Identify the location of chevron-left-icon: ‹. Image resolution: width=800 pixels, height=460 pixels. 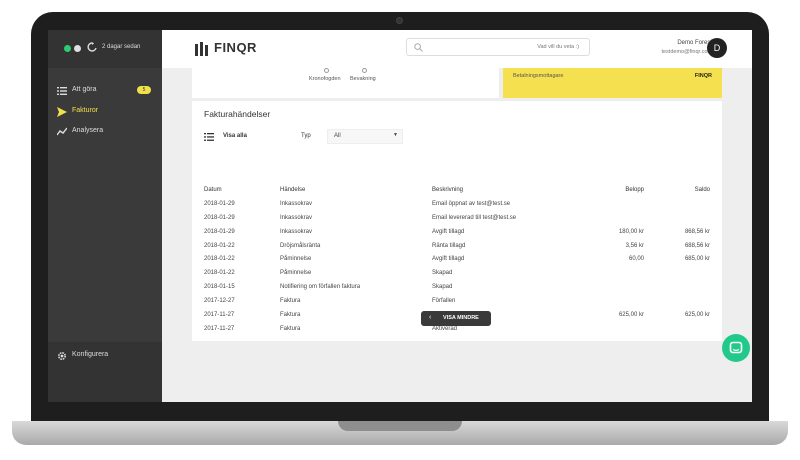
(430, 317).